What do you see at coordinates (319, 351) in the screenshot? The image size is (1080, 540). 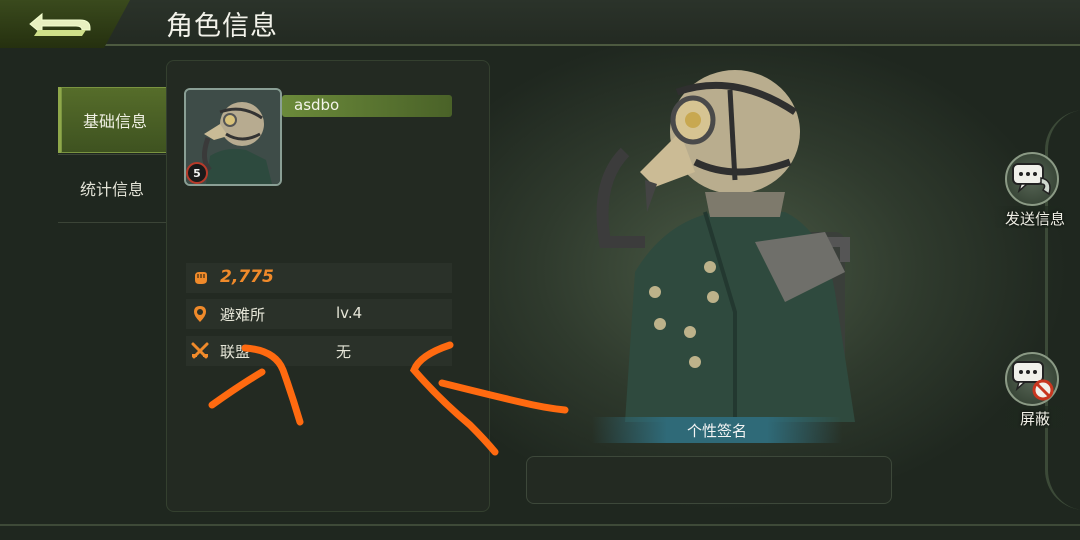 I see `alliance-row: 联盟 无` at bounding box center [319, 351].